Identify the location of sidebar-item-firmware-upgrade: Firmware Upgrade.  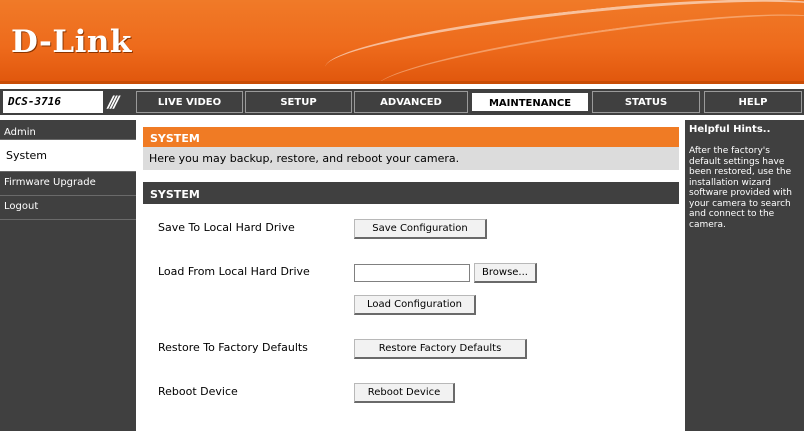
(68, 184).